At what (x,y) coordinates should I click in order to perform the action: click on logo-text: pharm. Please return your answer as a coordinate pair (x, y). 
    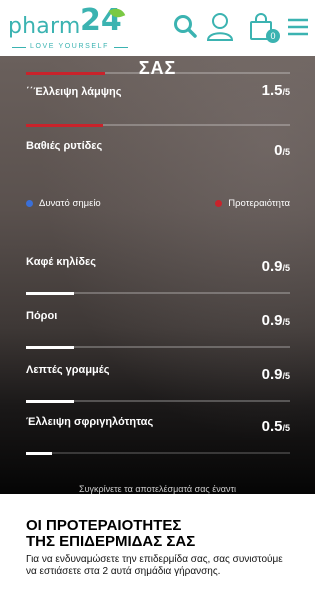
    Looking at the image, I should click on (44, 26).